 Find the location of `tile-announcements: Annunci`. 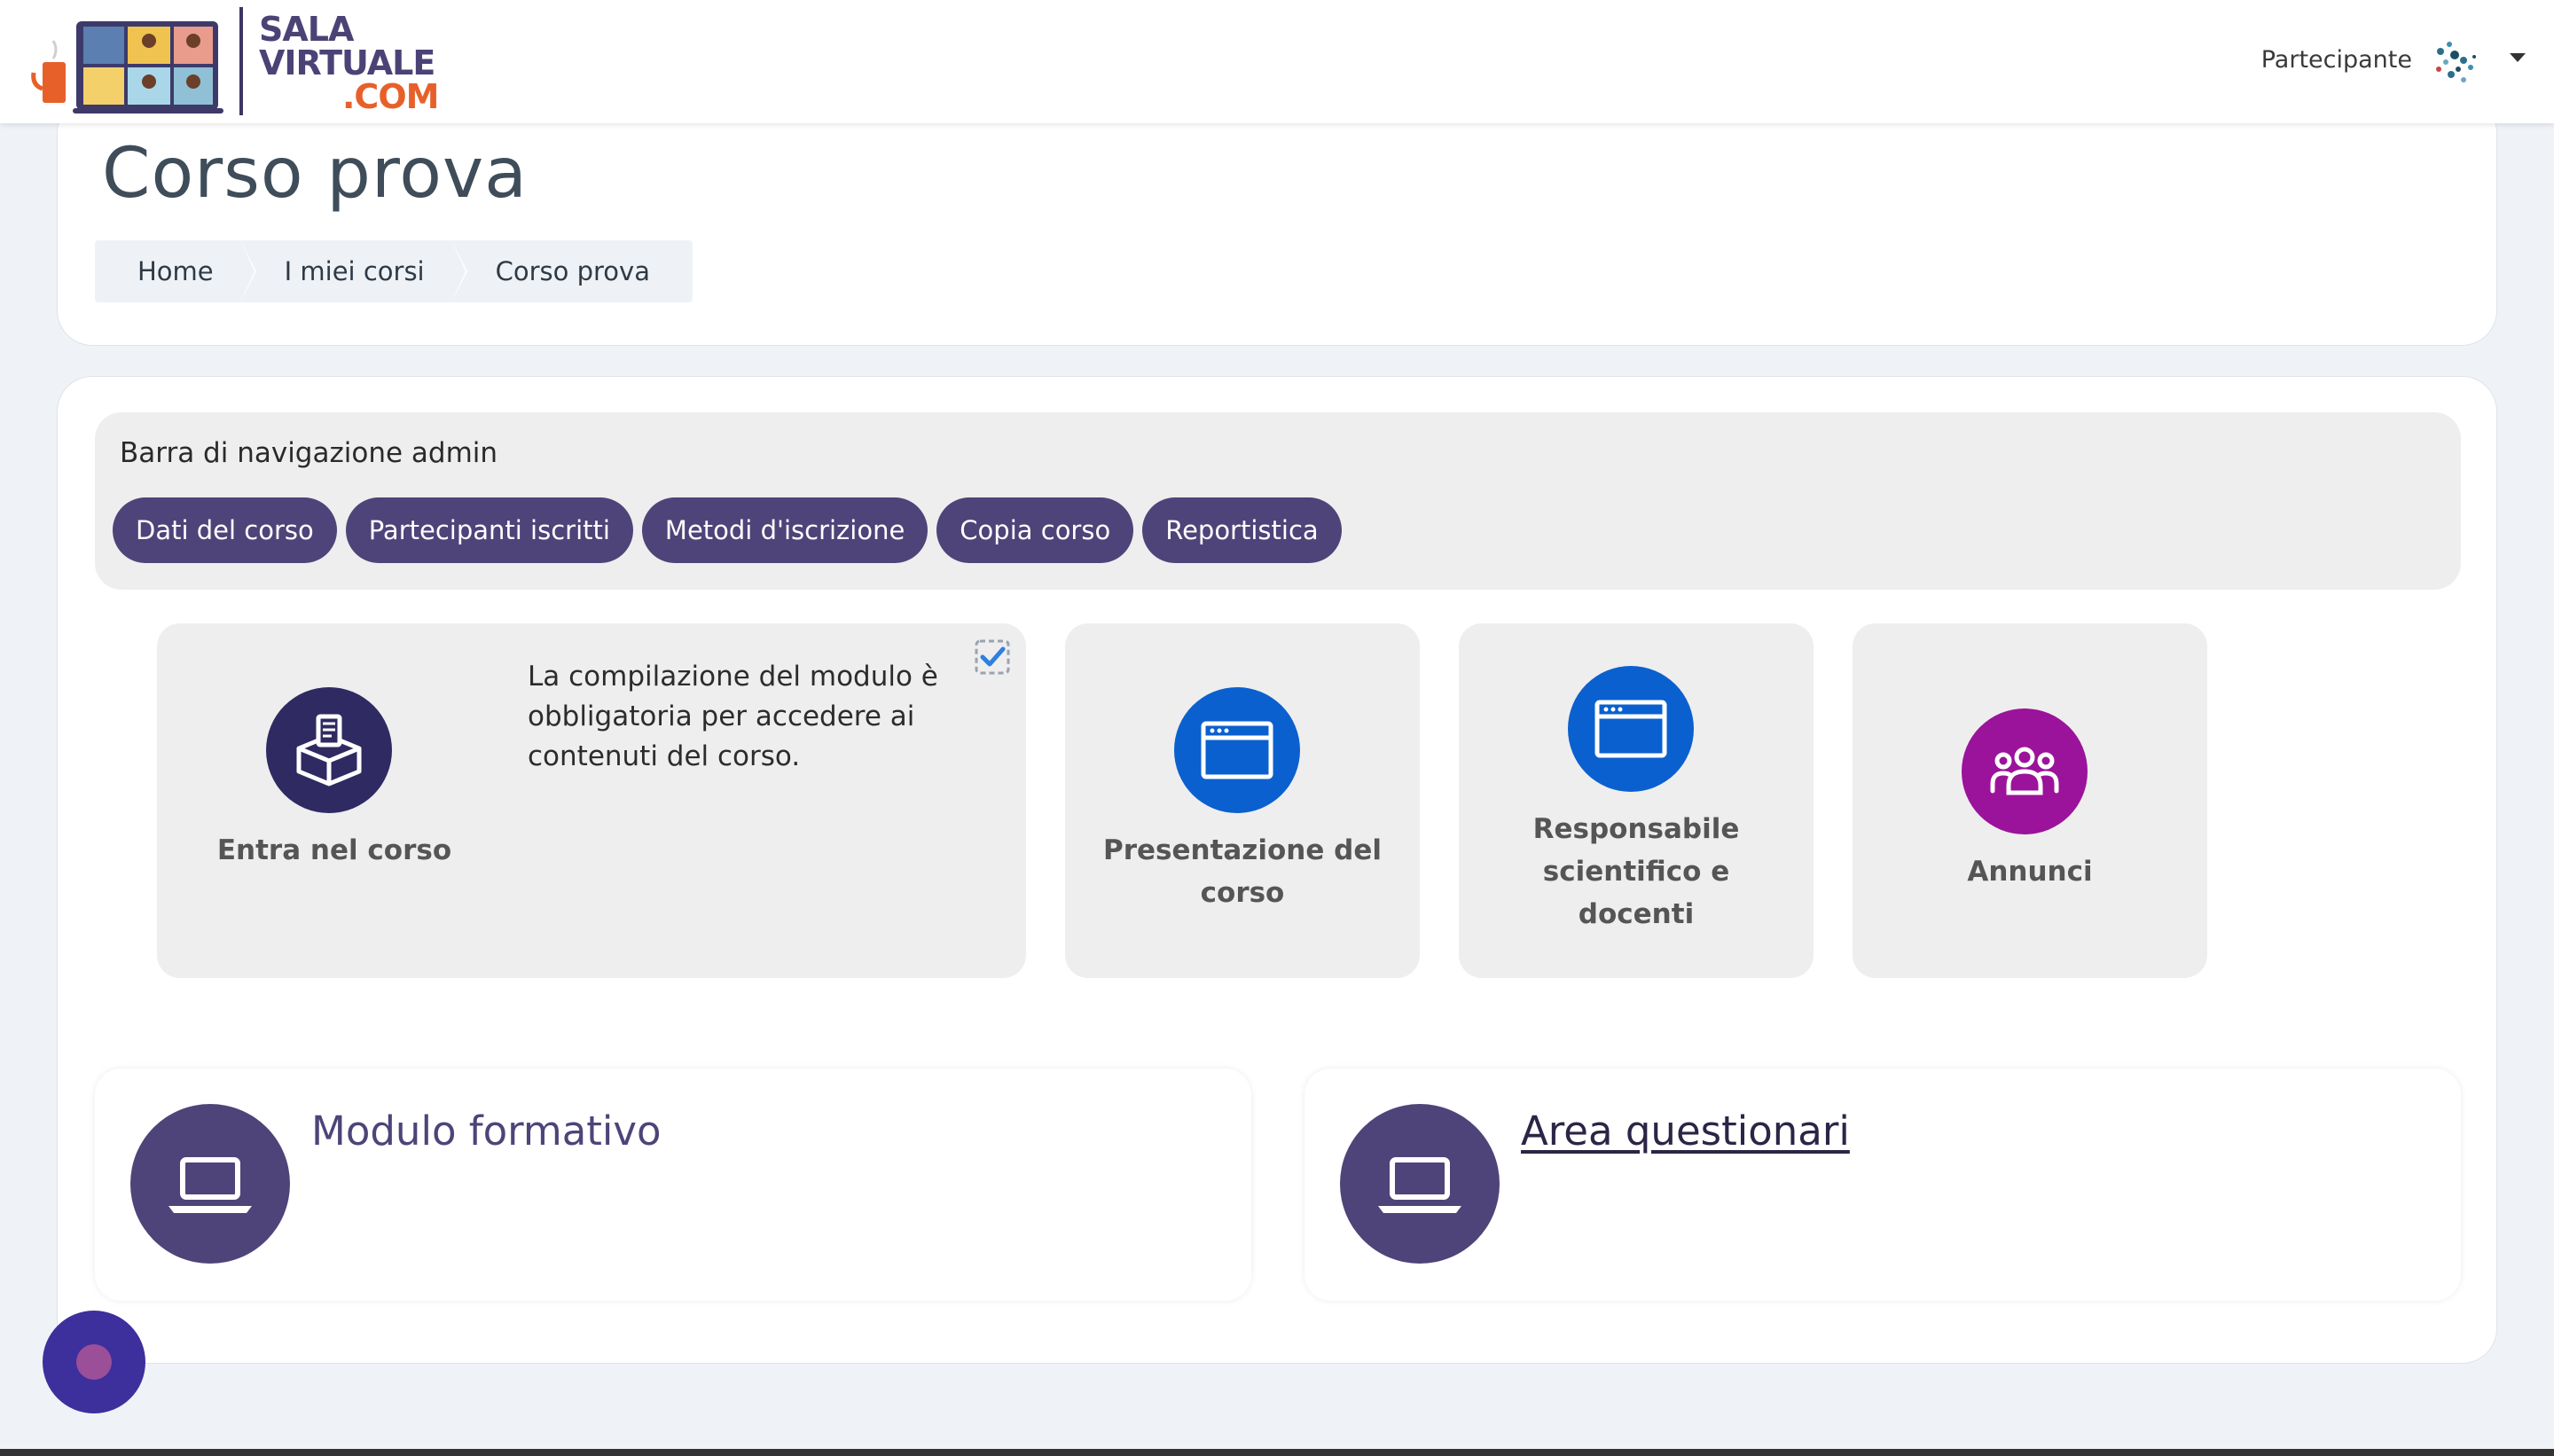

tile-announcements: Annunci is located at coordinates (2030, 800).